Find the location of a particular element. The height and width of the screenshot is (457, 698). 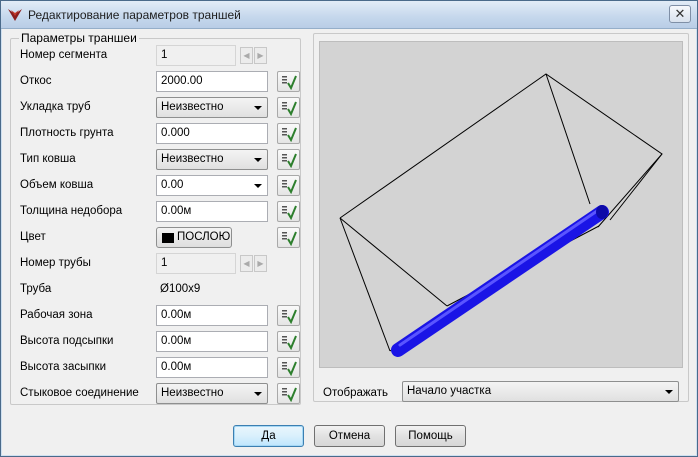

row-color: Цвет ПОСЛОЮ is located at coordinates (156, 238).